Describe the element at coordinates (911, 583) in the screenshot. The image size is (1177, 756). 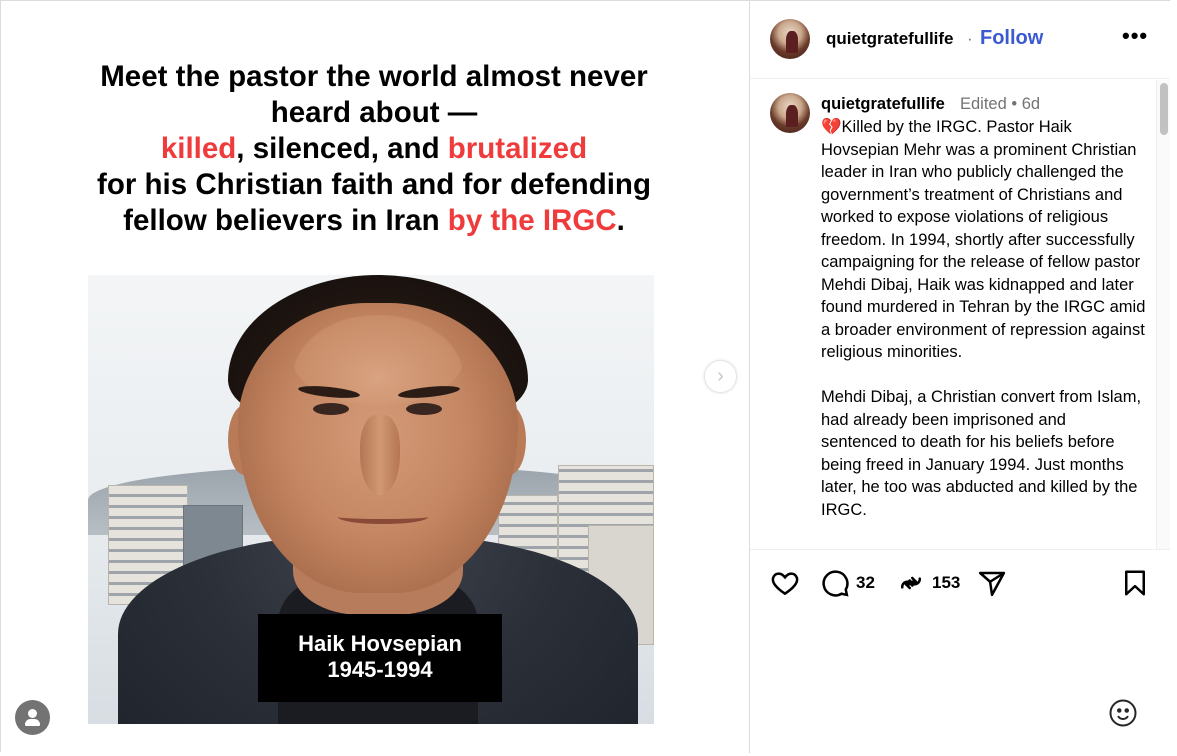
I see `repost-icon` at that location.